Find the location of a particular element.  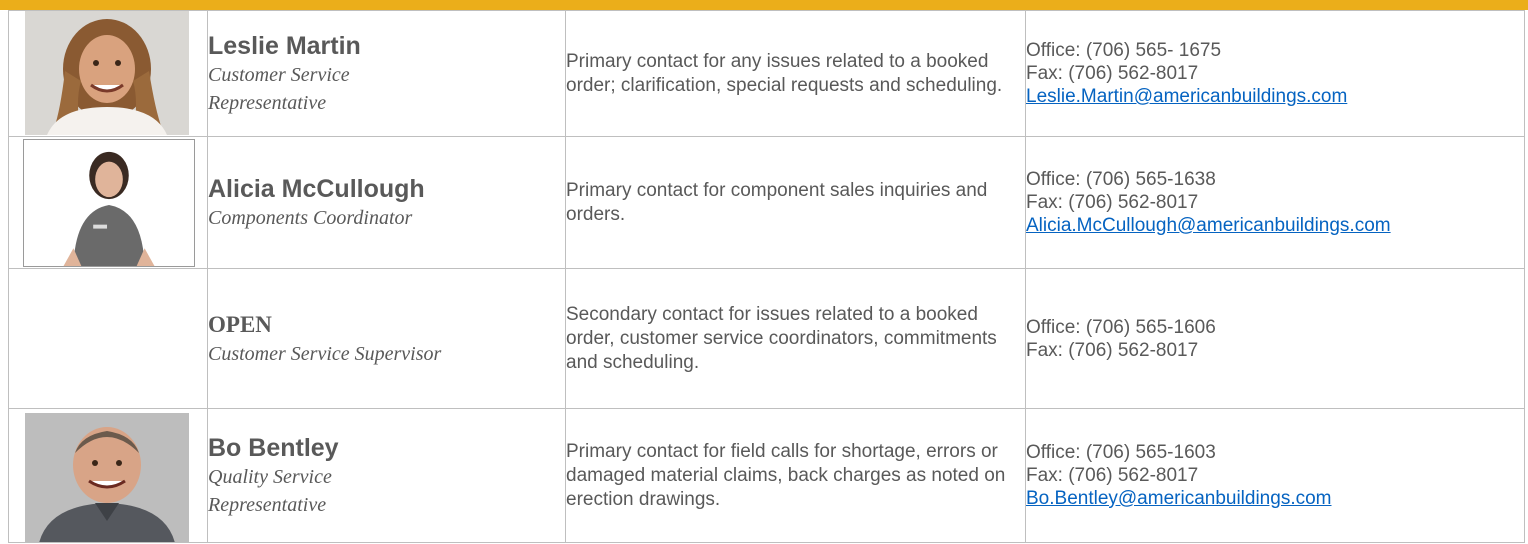

office-phone: Office: (706) 565-1638 is located at coordinates (1121, 179).